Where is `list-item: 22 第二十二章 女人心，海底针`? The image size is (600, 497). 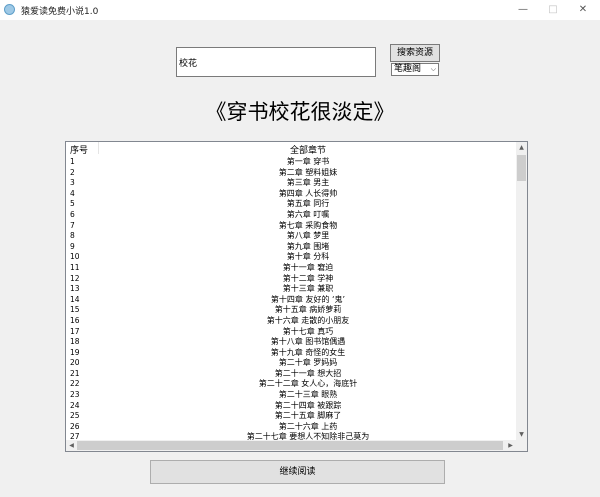
list-item: 22 第二十二章 女人心，海底针 is located at coordinates (291, 384).